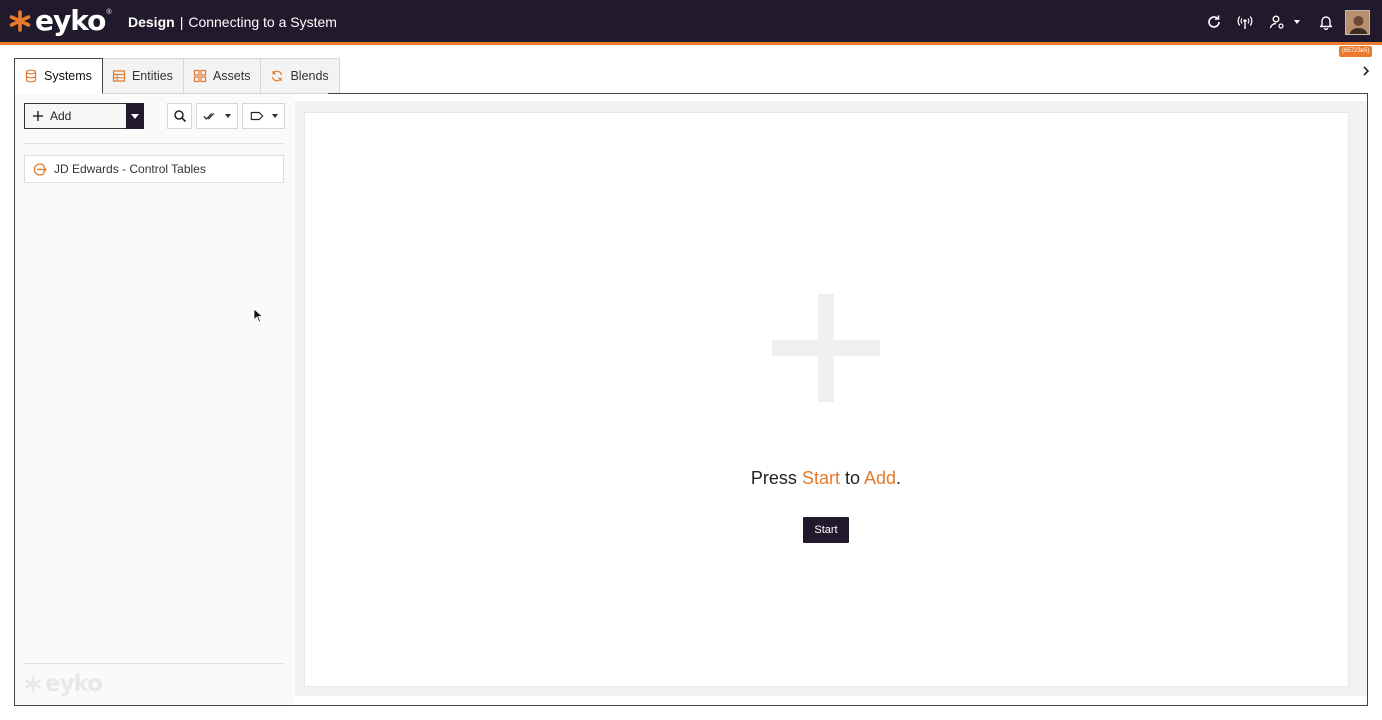  I want to click on registered-mark: ®, so click(109, 12).